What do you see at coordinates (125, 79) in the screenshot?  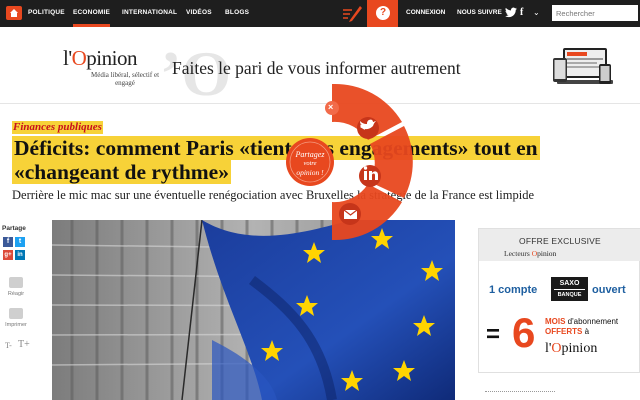 I see `site-tagline: Média libéral, sélectif et engagé` at bounding box center [125, 79].